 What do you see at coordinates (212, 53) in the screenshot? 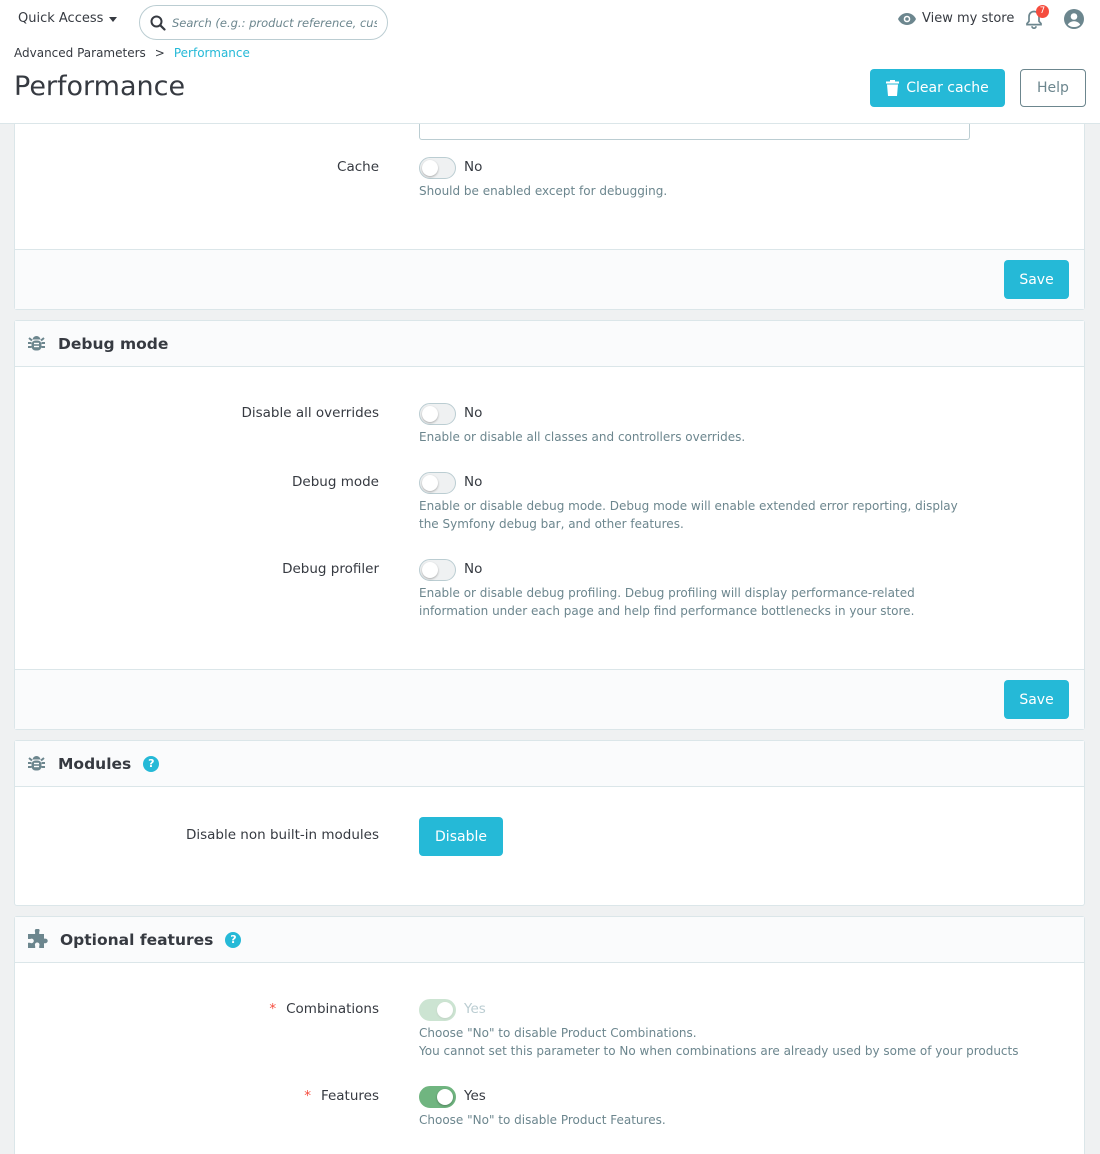
I see `breadcrumb-current-link: Performance` at bounding box center [212, 53].